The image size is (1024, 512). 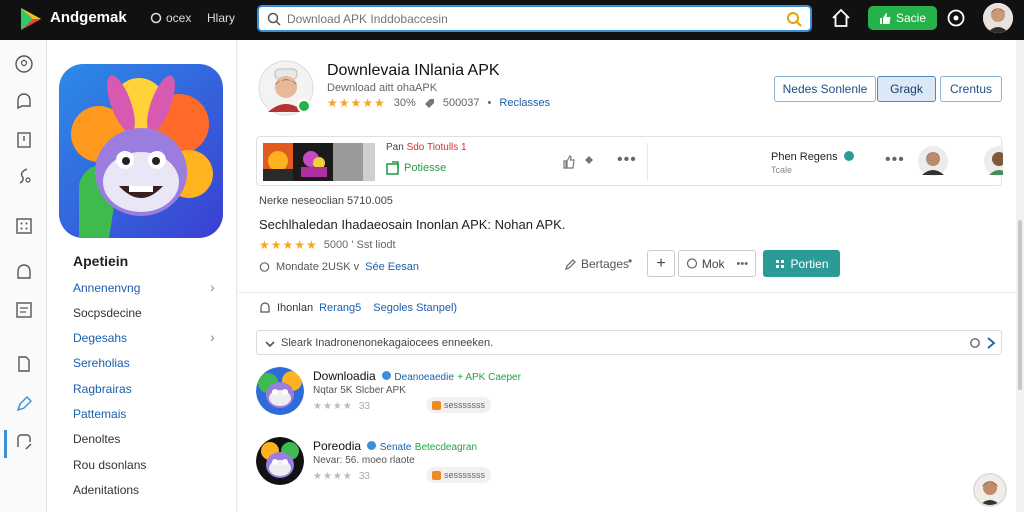 I want to click on grid-icon, so click(x=24, y=226).